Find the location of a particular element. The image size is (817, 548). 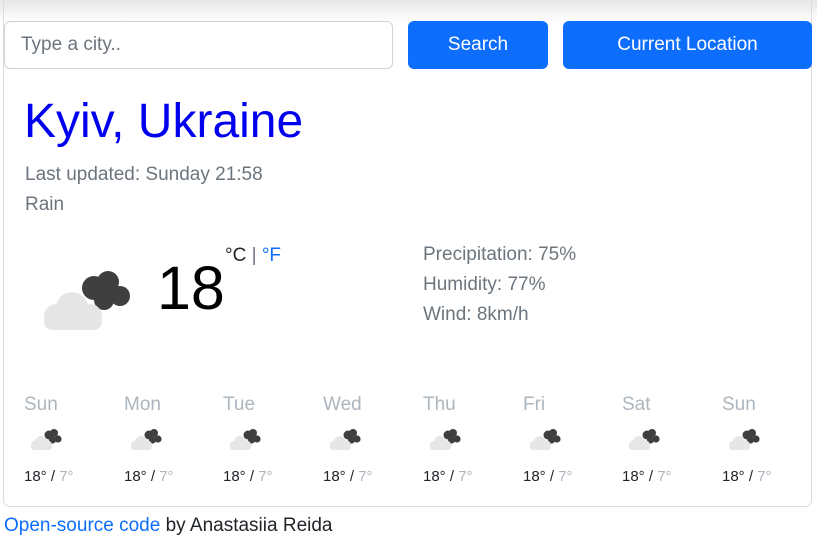

forecast-day-name: Tue is located at coordinates (239, 404).